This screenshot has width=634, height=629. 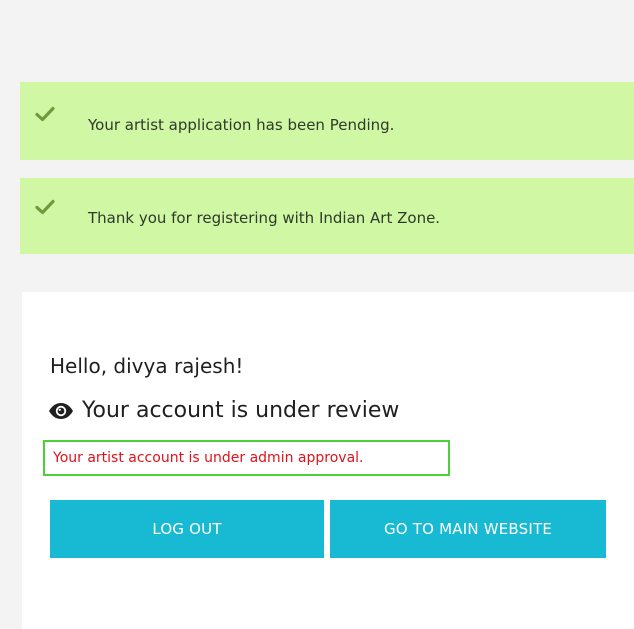 I want to click on logout-button: LOG OUT, so click(x=187, y=529).